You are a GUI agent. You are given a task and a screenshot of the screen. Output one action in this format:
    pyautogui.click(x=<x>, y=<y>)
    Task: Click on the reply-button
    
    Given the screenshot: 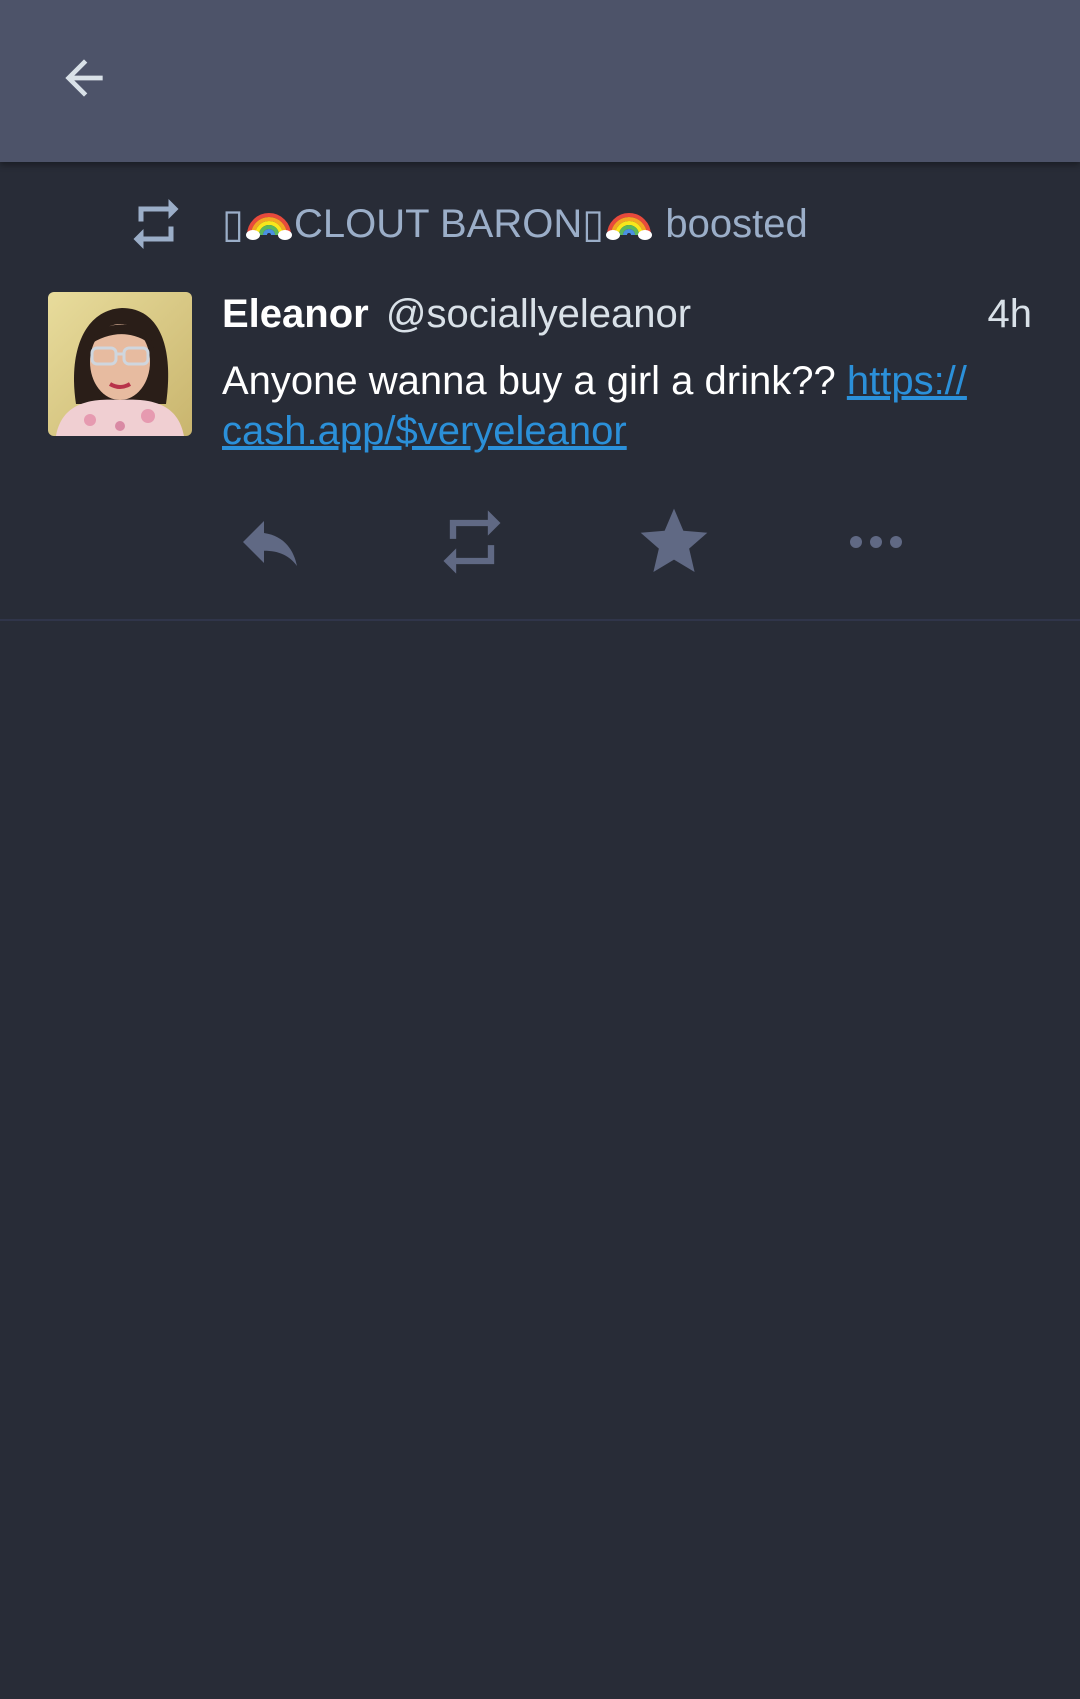 What is the action you would take?
    pyautogui.click(x=270, y=542)
    